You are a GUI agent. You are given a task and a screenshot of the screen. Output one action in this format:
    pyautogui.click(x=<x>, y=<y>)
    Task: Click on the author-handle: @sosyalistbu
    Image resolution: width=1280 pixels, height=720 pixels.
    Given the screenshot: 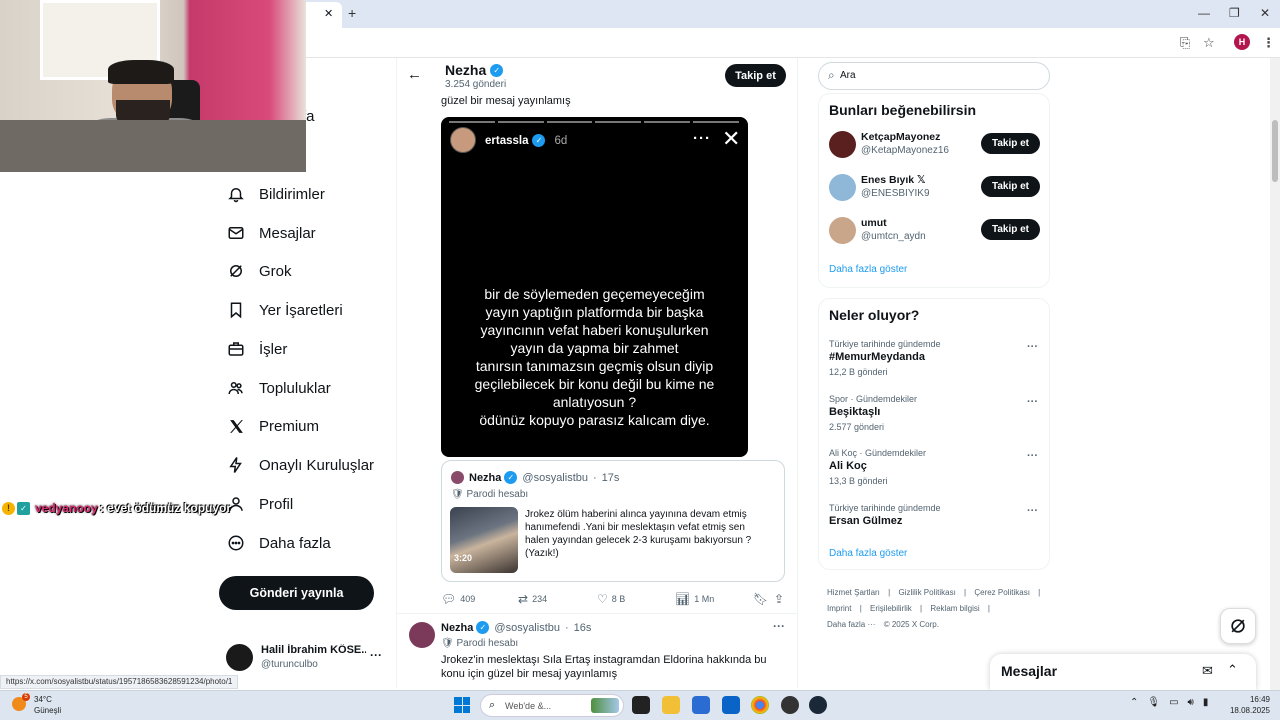 What is the action you would take?
    pyautogui.click(x=555, y=477)
    